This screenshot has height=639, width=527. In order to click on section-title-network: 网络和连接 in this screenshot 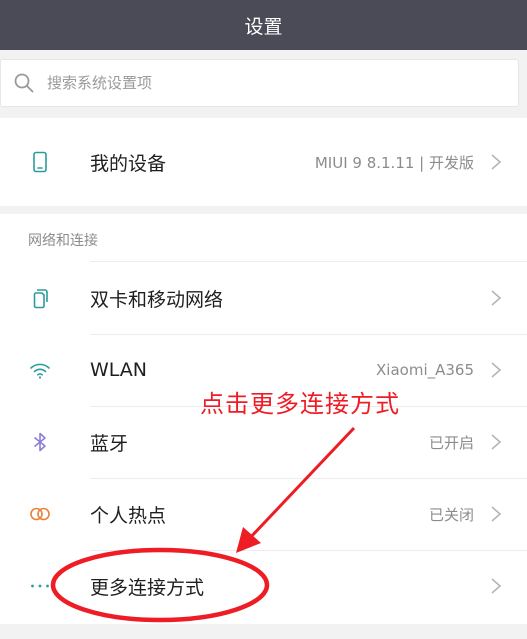, I will do `click(63, 241)`.